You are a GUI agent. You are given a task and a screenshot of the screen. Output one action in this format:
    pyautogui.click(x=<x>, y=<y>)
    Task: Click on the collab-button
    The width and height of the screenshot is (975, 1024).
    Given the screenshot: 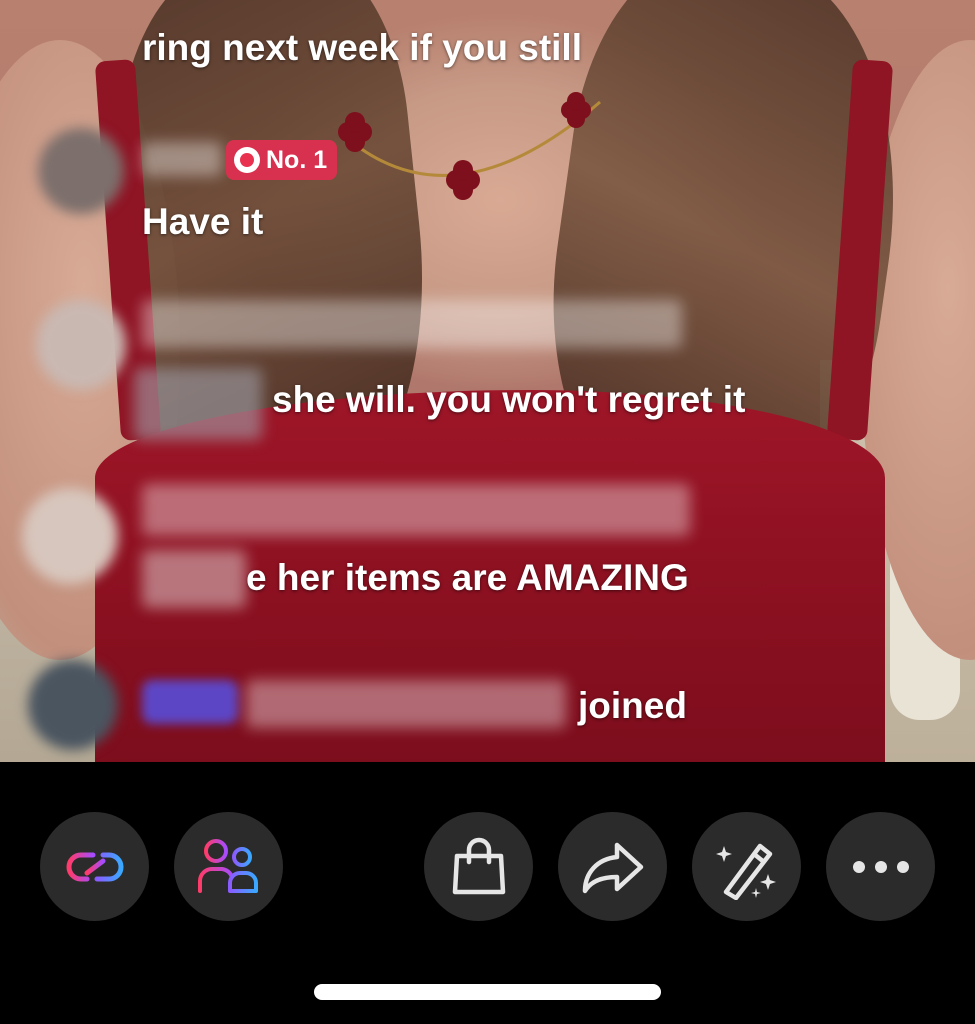 What is the action you would take?
    pyautogui.click(x=94, y=866)
    